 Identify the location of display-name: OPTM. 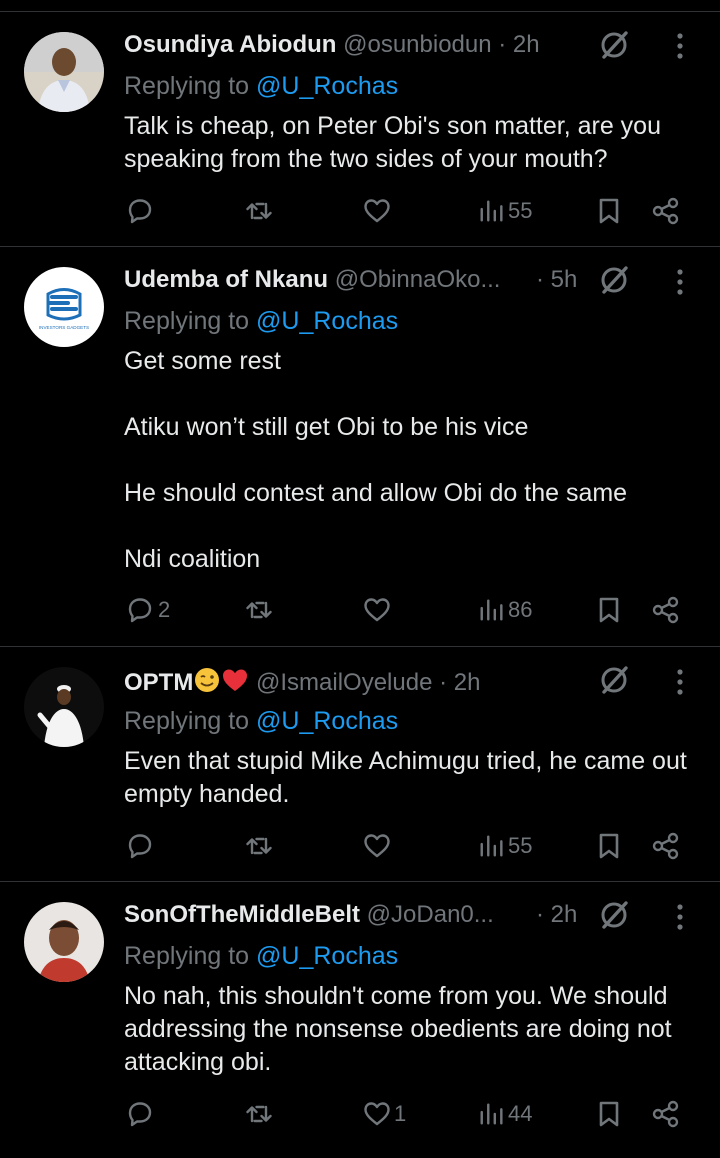
(158, 682).